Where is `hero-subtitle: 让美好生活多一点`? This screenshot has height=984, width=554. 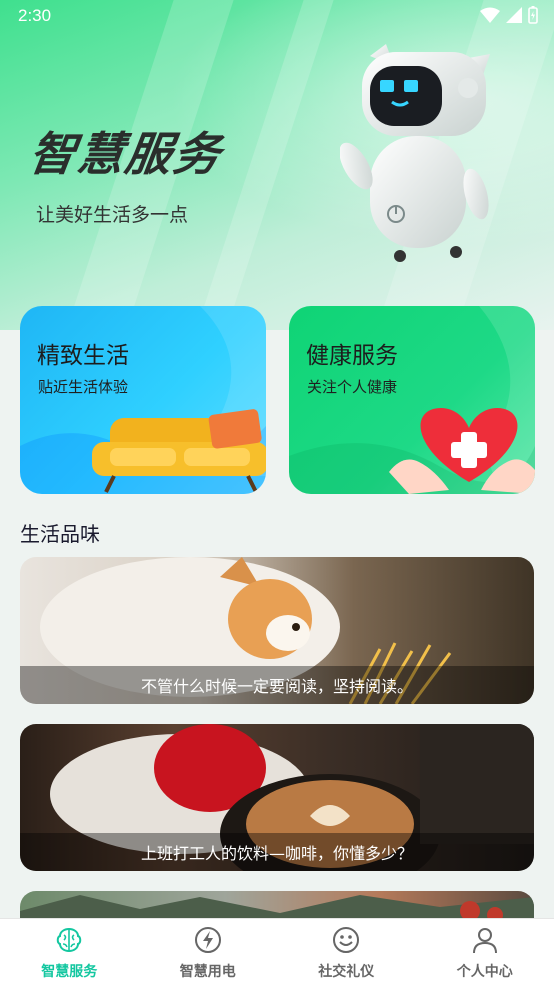
hero-subtitle: 让美好生活多一点 is located at coordinates (112, 215).